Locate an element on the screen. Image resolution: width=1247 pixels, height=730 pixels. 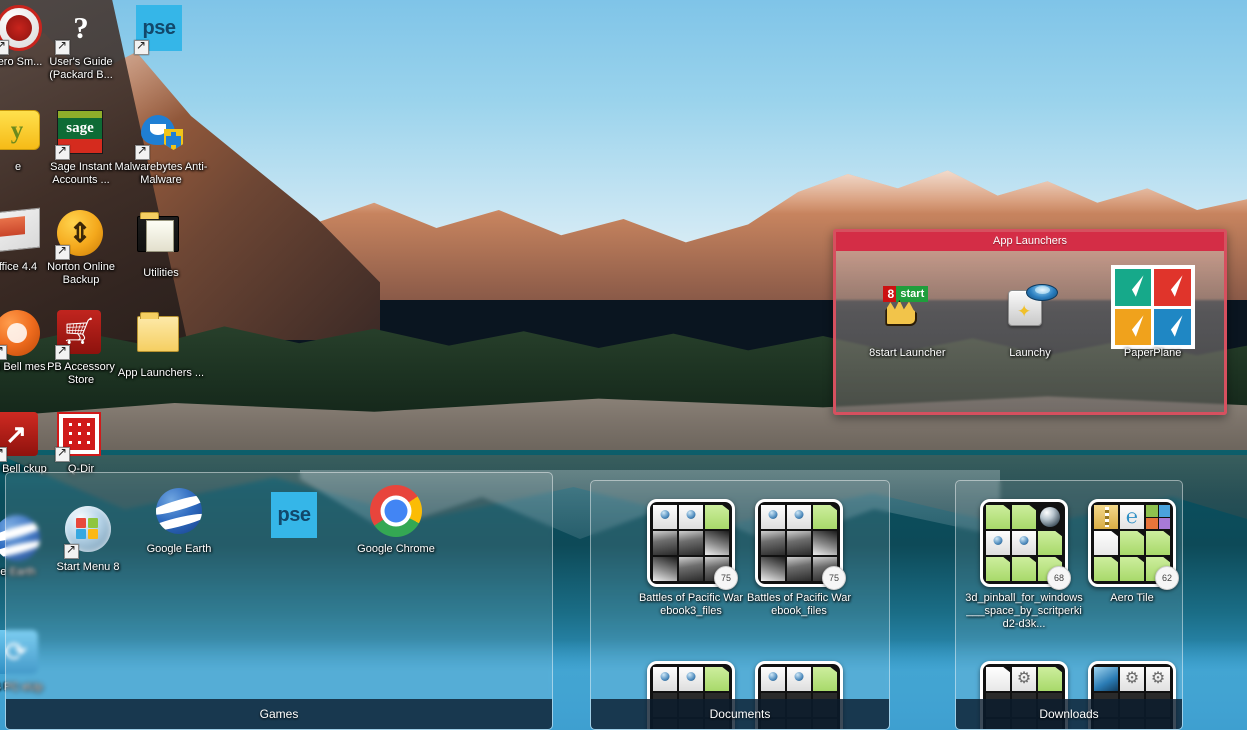
app-launchers-items: 8 start 8start Launcher Launchy is located at coordinates (1030, 305).